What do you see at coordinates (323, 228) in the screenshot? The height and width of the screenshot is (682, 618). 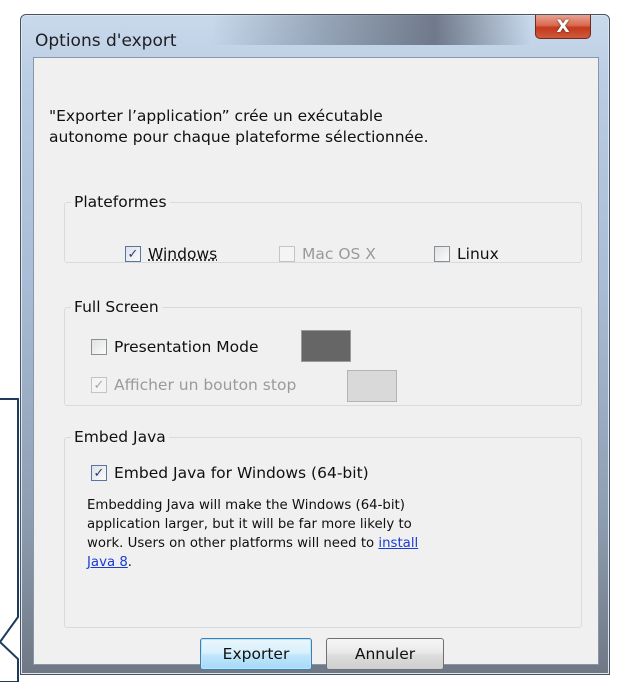 I see `platforms-group: Plateformes ✓ Windows Mac OS X Linux` at bounding box center [323, 228].